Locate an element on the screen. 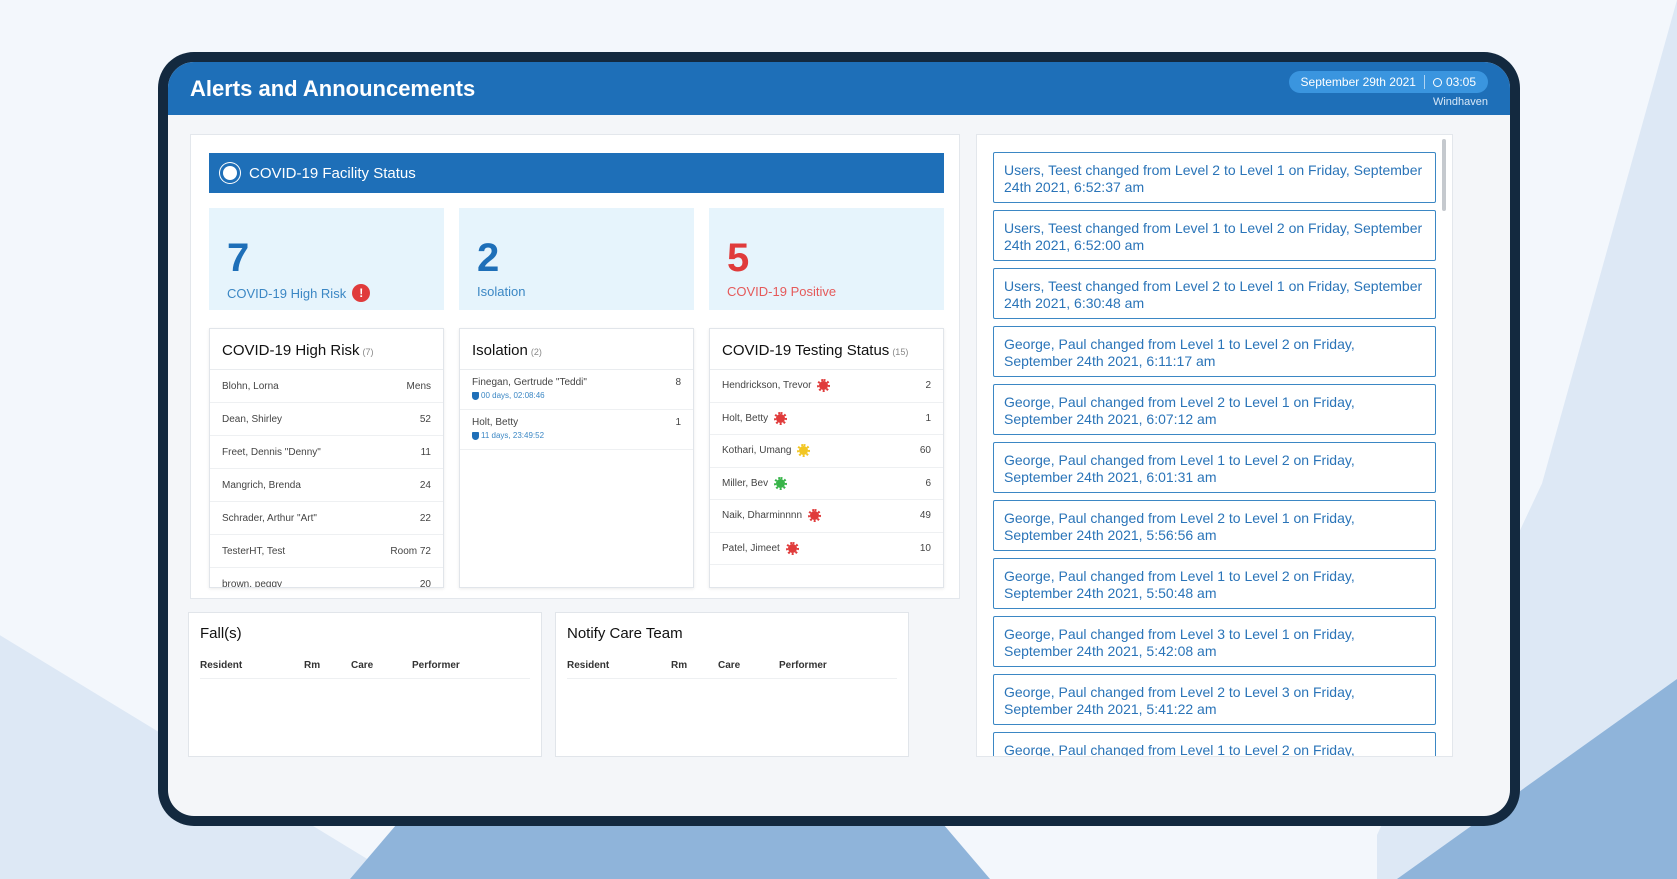  resident-room: 1 is located at coordinates (928, 418).